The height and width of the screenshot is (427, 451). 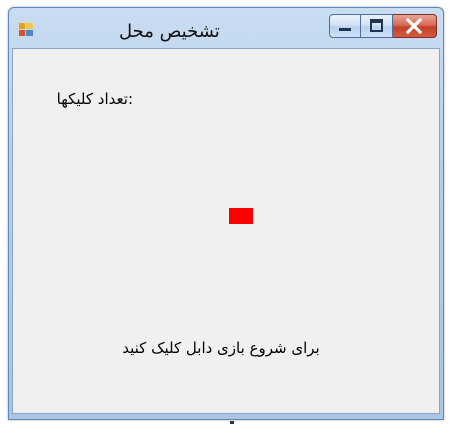 I want to click on minimize-button, so click(x=345, y=26).